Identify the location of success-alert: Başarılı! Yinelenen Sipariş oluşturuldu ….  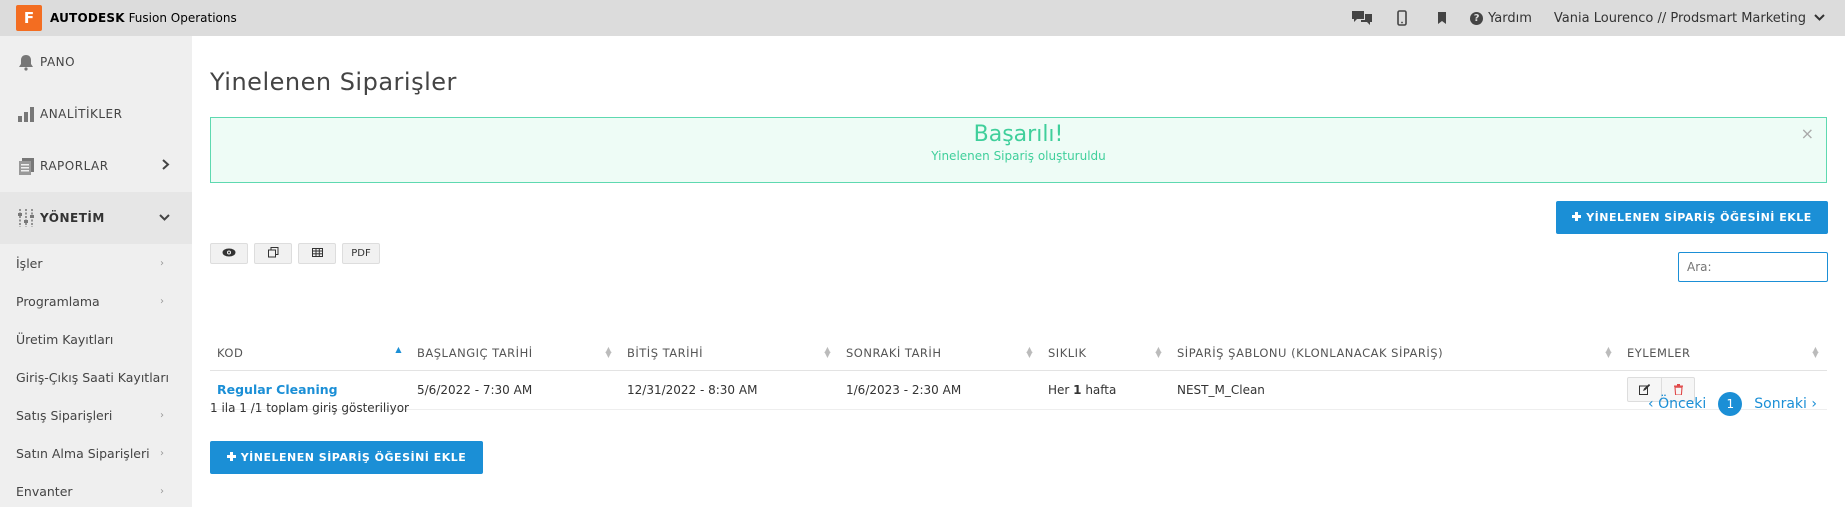
(1018, 150).